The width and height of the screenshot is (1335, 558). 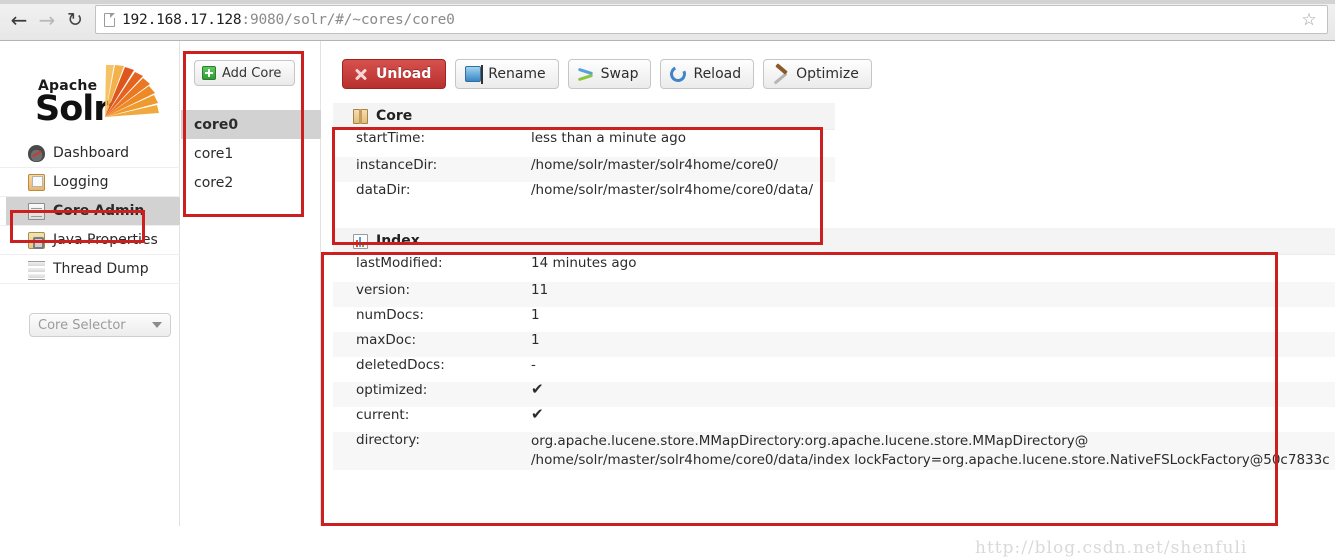 I want to click on table-row: optimized: ✔, so click(x=834, y=394).